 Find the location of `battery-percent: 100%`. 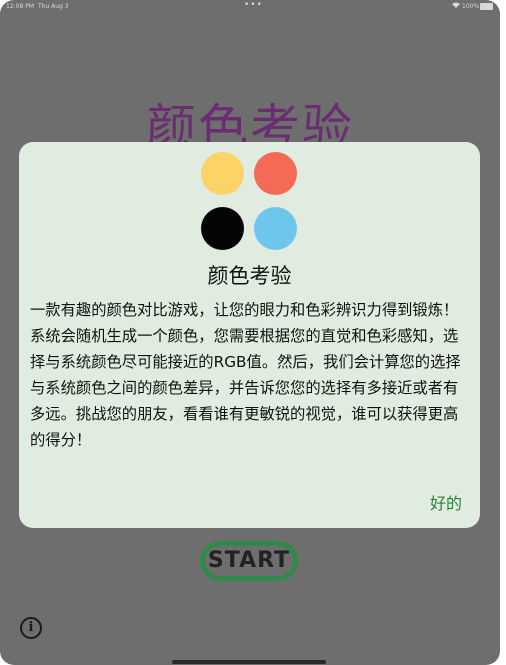

battery-percent: 100% is located at coordinates (471, 6).